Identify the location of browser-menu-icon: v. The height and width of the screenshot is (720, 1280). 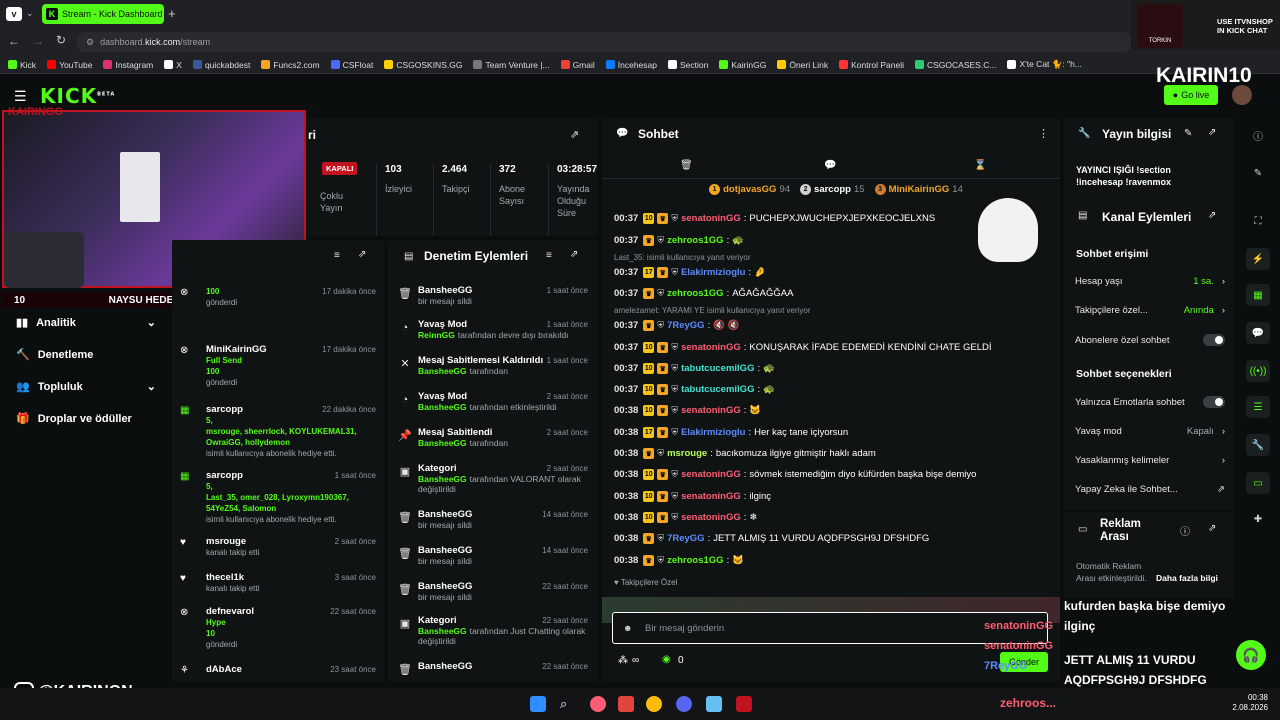
(14, 14).